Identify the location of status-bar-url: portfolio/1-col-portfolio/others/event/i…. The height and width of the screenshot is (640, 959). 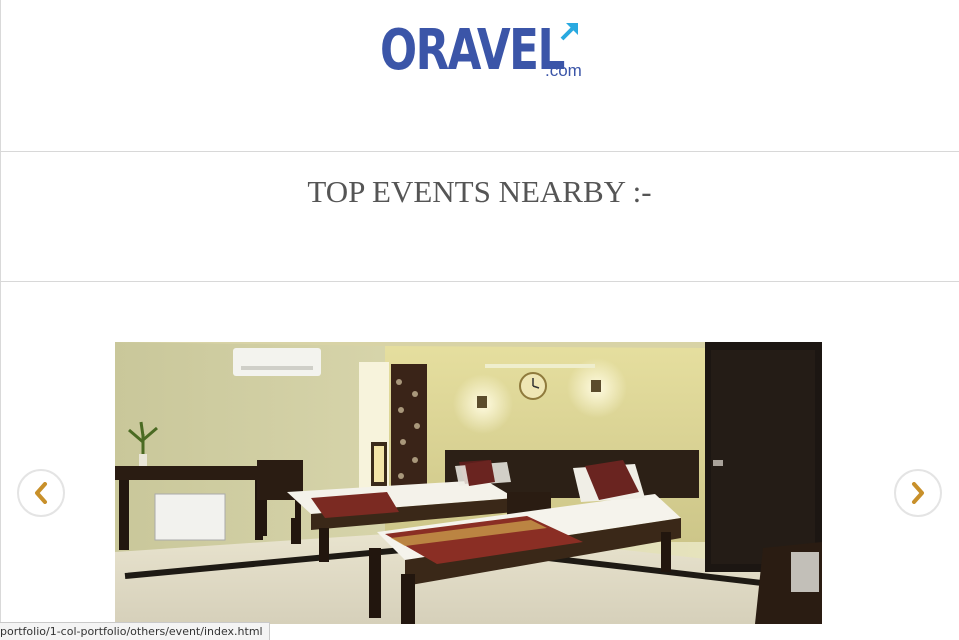
(135, 631).